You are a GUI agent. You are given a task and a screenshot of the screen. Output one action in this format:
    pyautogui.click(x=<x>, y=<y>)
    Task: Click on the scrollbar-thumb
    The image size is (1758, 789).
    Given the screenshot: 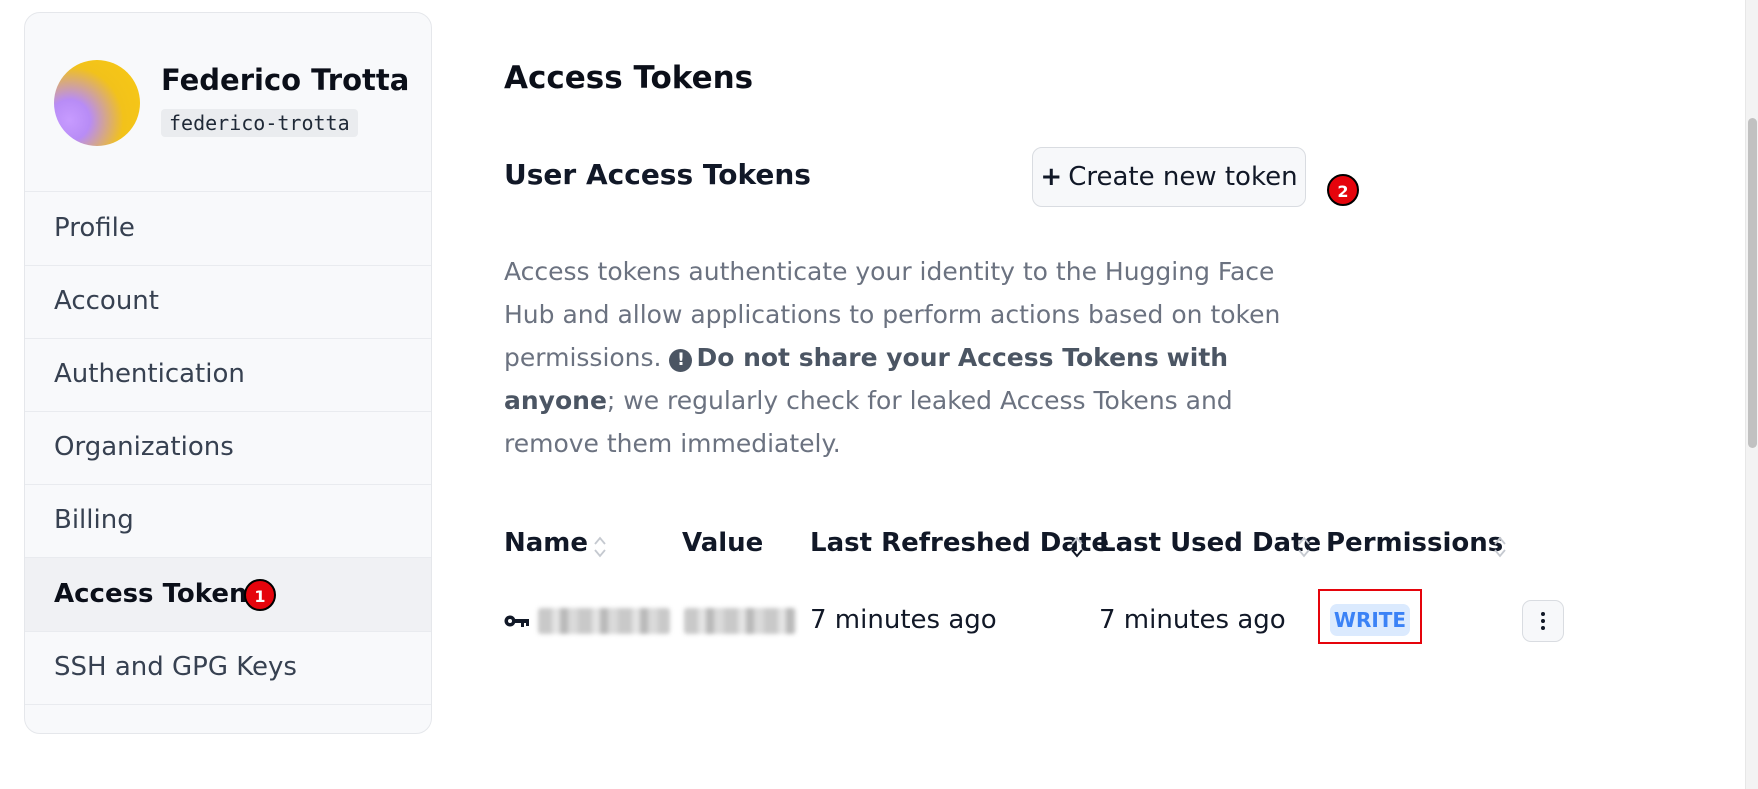 What is the action you would take?
    pyautogui.click(x=1752, y=283)
    